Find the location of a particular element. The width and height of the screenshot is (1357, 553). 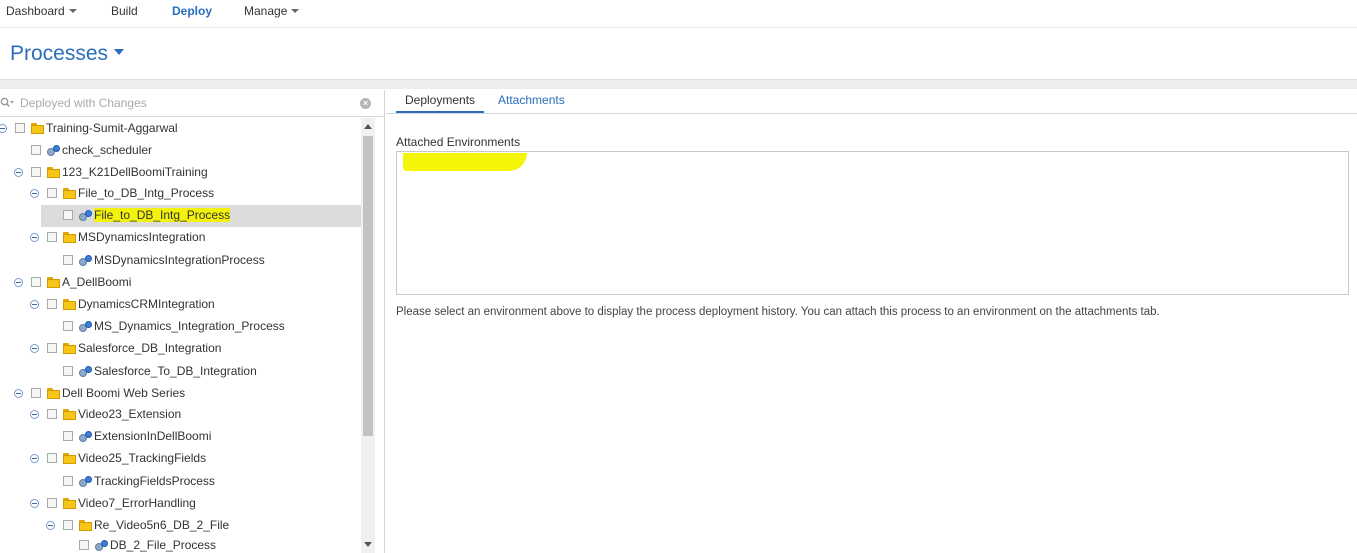

nav-dashboard: Dashboard is located at coordinates (41, 11).